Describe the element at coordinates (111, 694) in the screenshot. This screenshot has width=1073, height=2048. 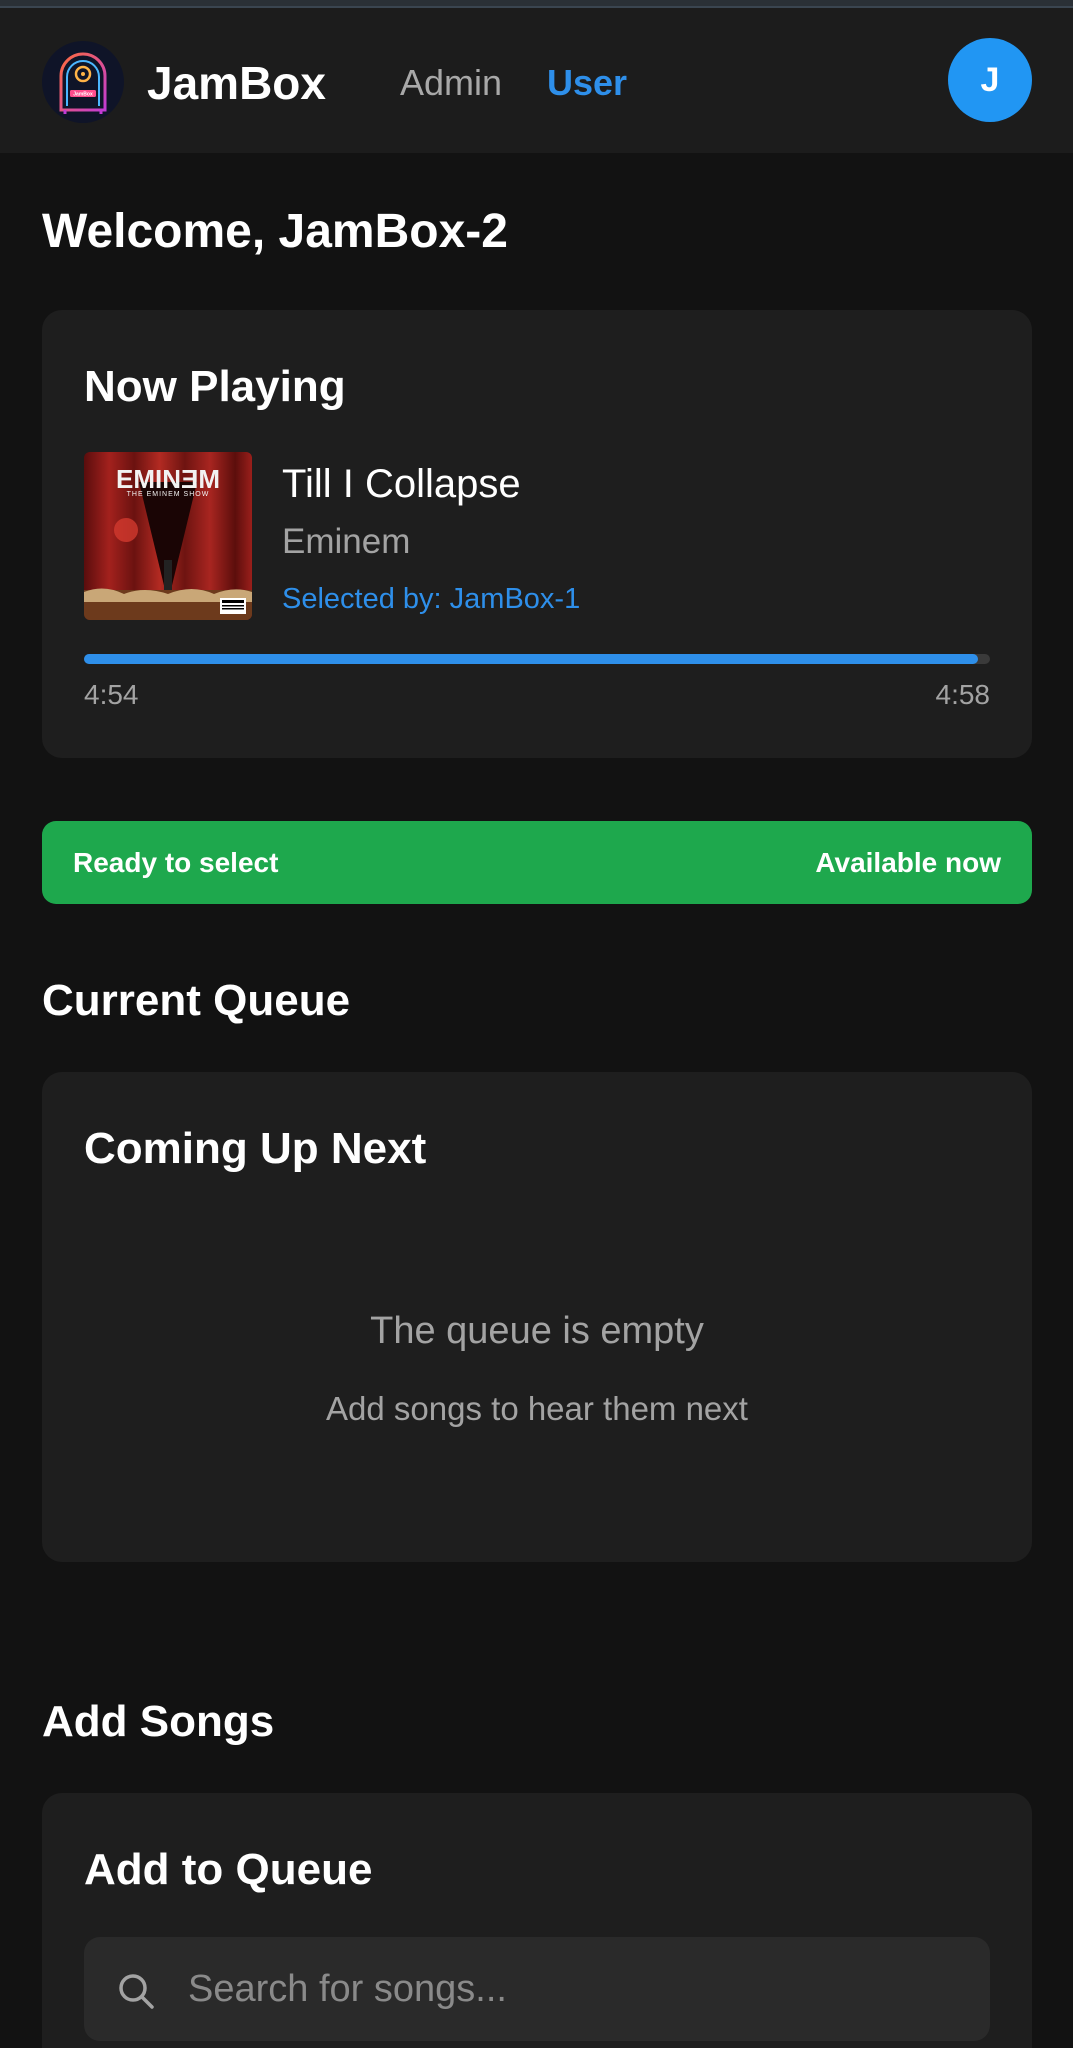
I see `current-time: 4:54` at that location.